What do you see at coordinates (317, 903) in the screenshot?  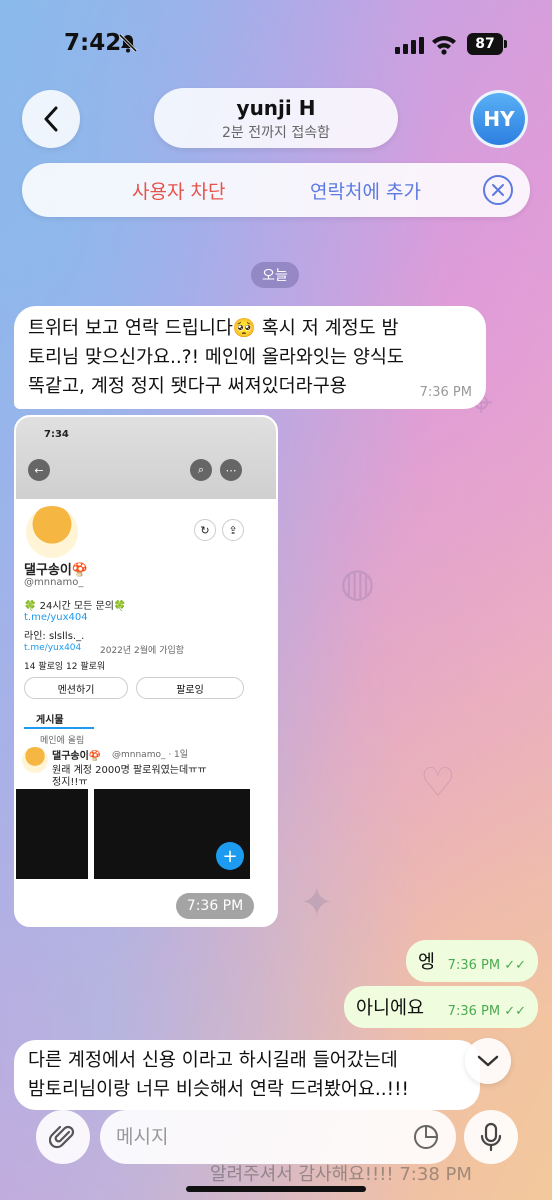 I see `doodle-icon: ✦` at bounding box center [317, 903].